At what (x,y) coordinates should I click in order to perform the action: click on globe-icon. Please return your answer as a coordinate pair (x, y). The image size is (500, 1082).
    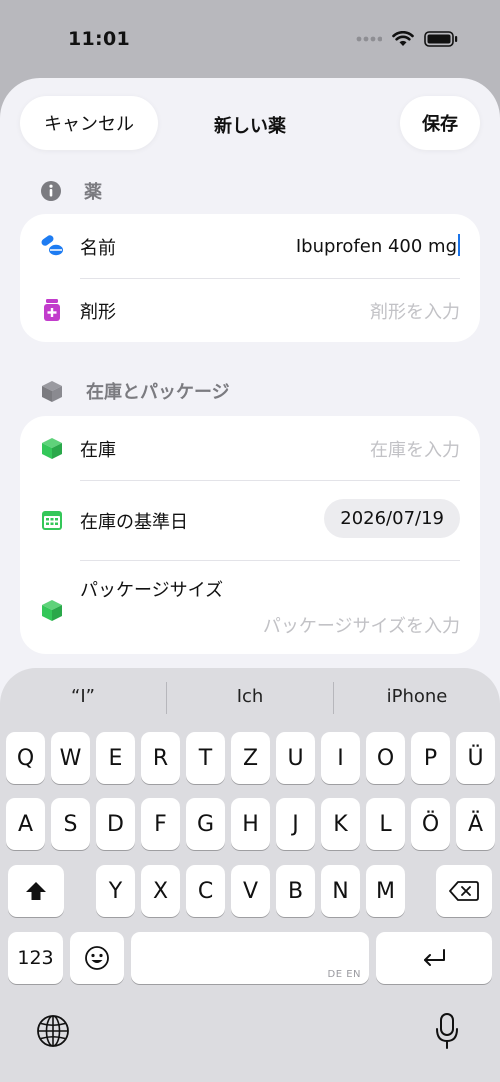
    Looking at the image, I should click on (53, 1031).